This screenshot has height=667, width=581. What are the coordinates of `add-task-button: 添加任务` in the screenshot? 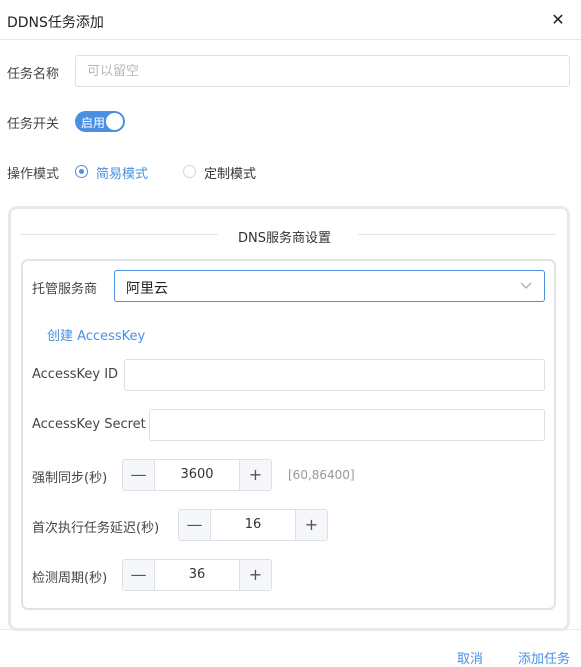 It's located at (544, 657).